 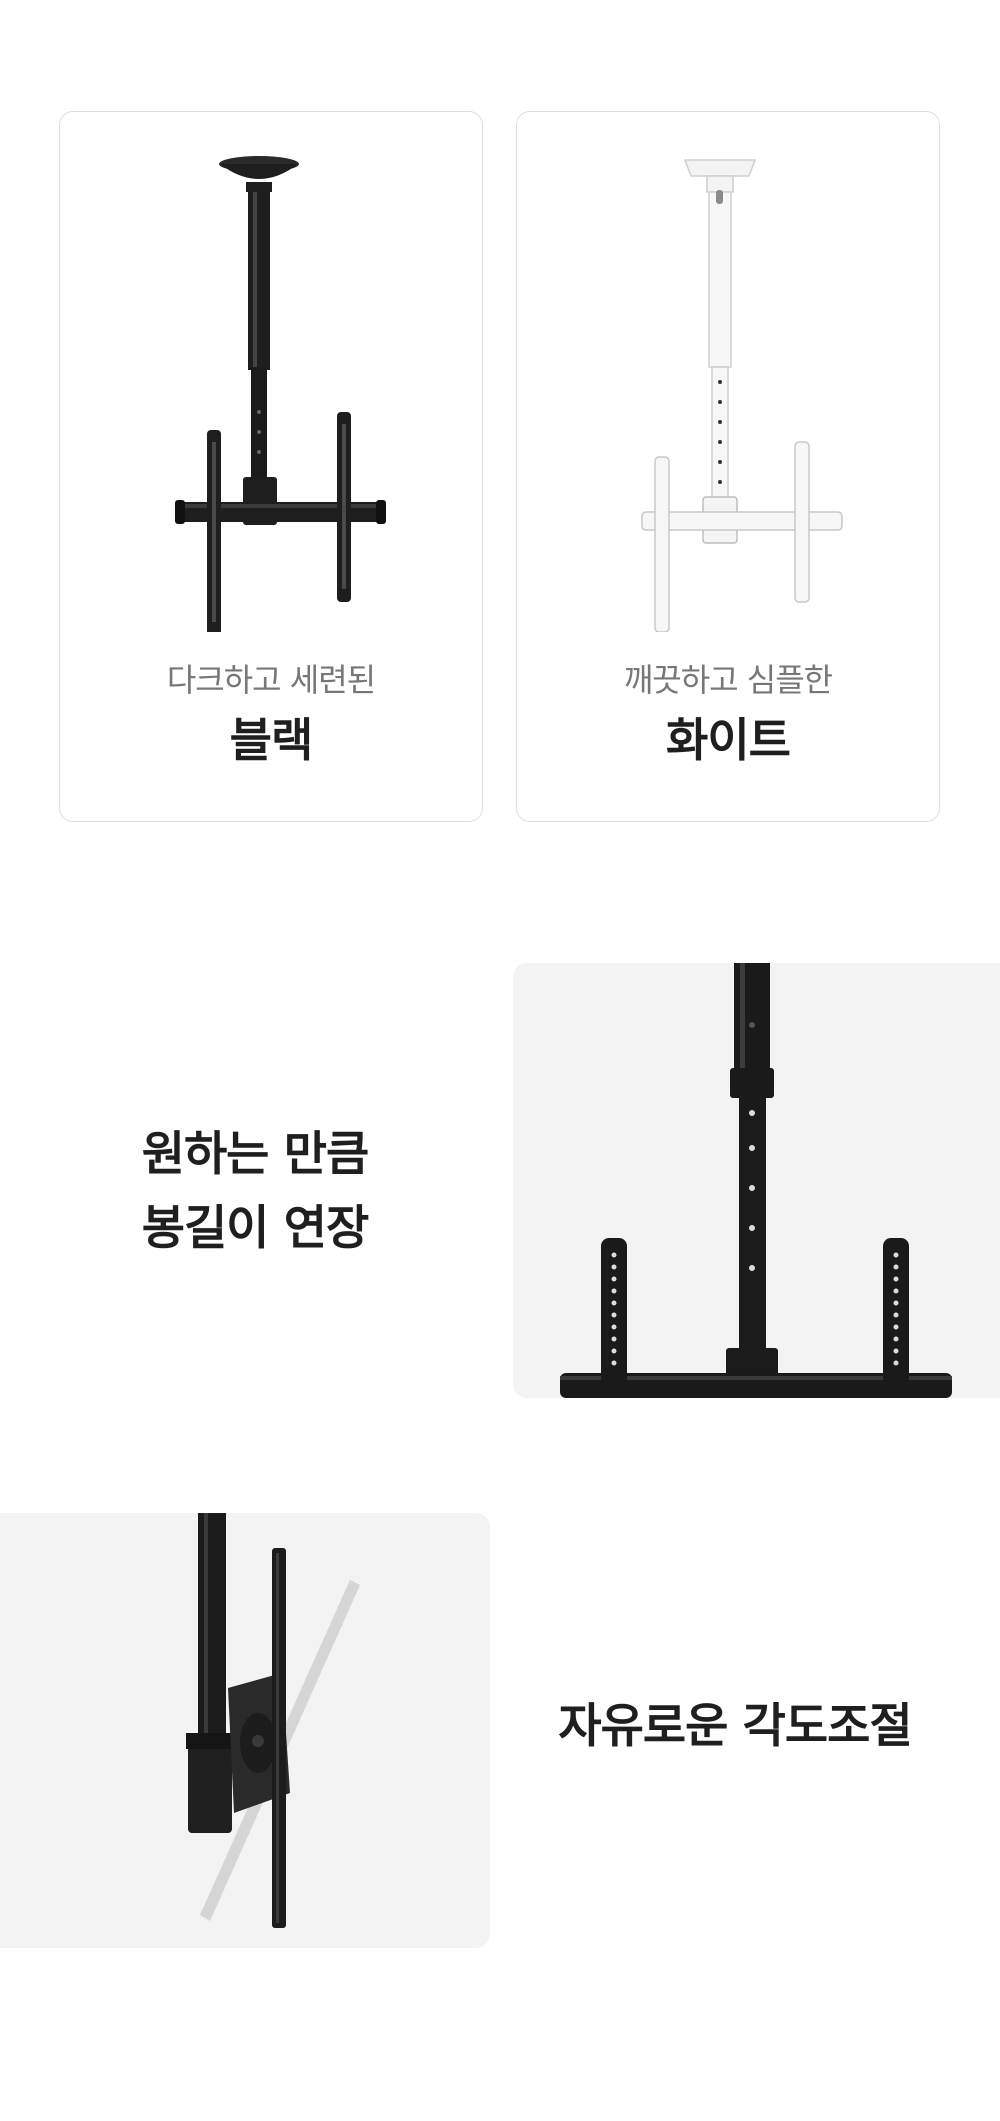 I want to click on pole-extension-illustration, so click(x=756, y=1180).